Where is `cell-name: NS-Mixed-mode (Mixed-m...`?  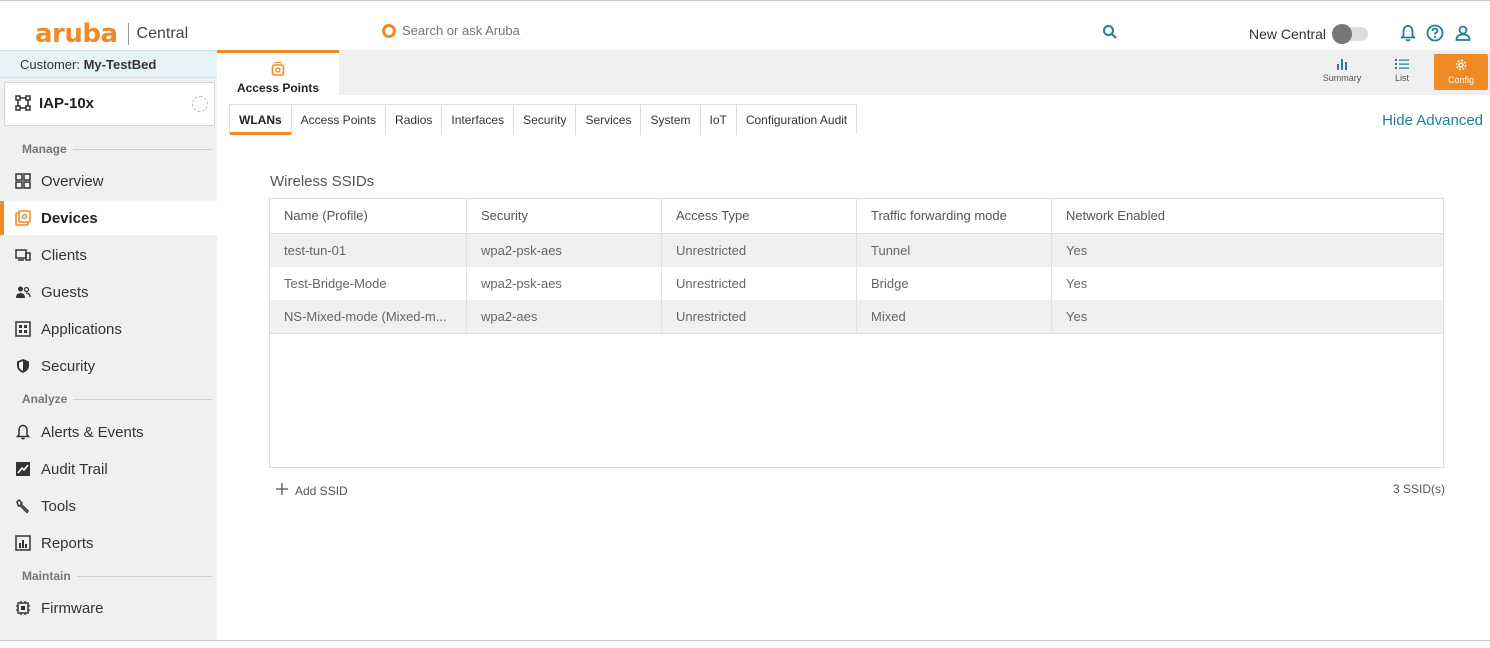
cell-name: NS-Mixed-mode (Mixed-m... is located at coordinates (368, 316).